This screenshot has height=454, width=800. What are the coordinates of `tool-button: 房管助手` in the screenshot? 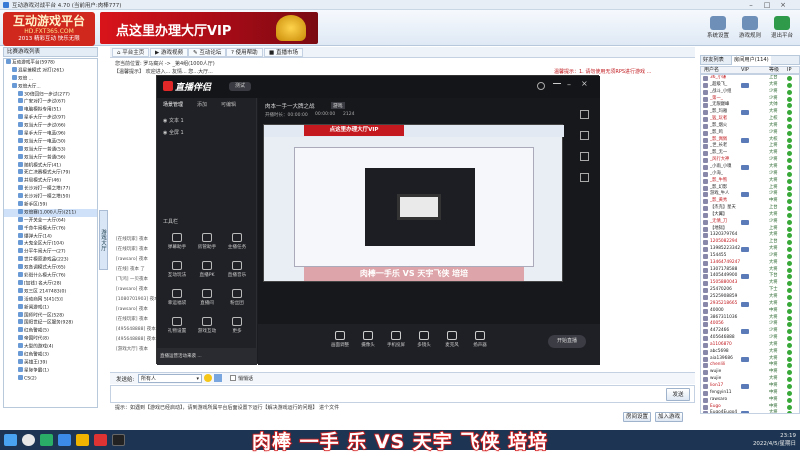 It's located at (207, 244).